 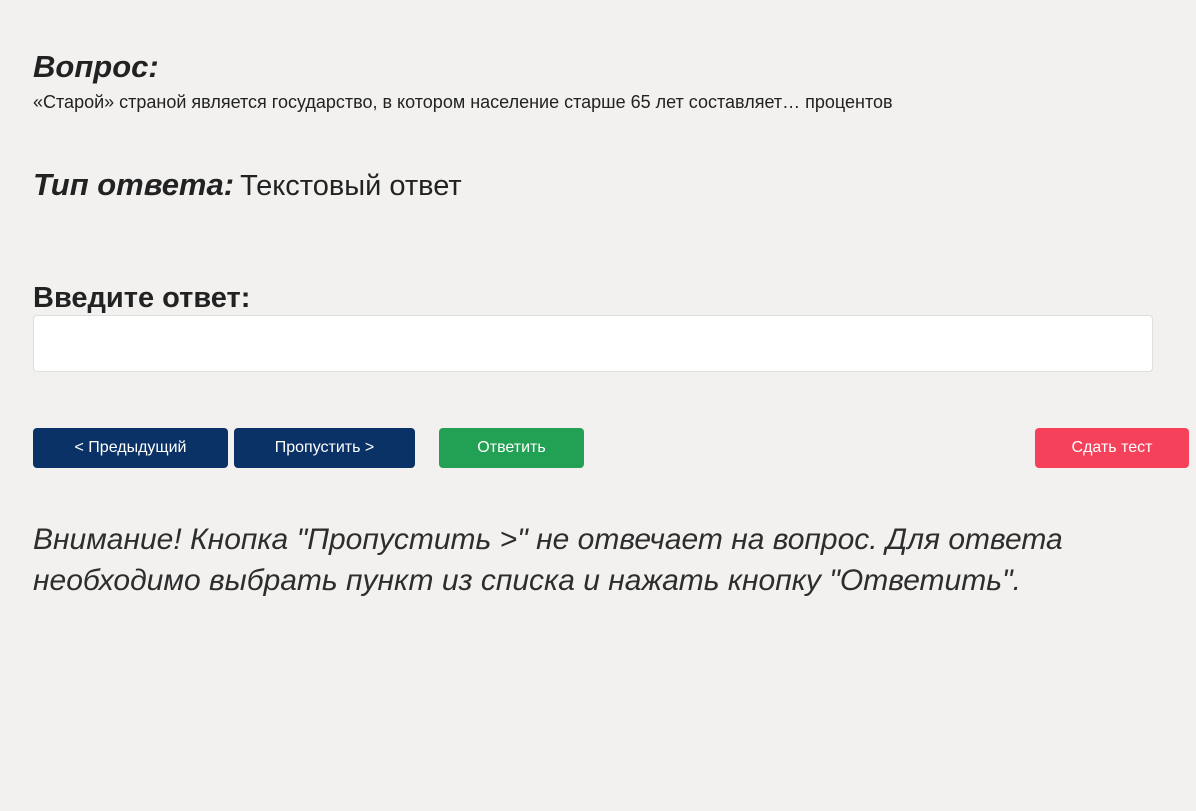 What do you see at coordinates (324, 448) in the screenshot?
I see `skip-button: Пропустить >` at bounding box center [324, 448].